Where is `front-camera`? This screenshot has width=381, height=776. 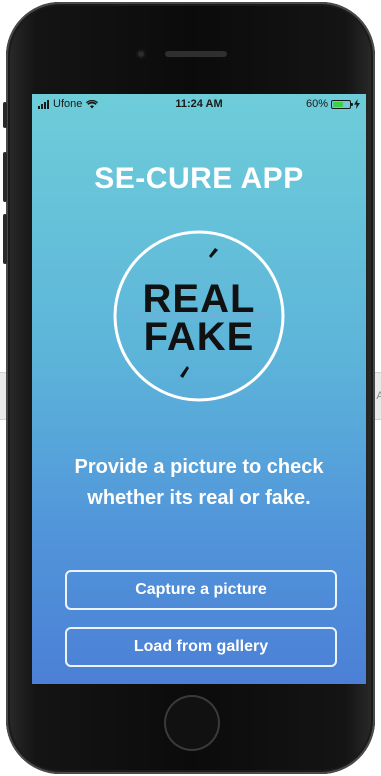 front-camera is located at coordinates (141, 54).